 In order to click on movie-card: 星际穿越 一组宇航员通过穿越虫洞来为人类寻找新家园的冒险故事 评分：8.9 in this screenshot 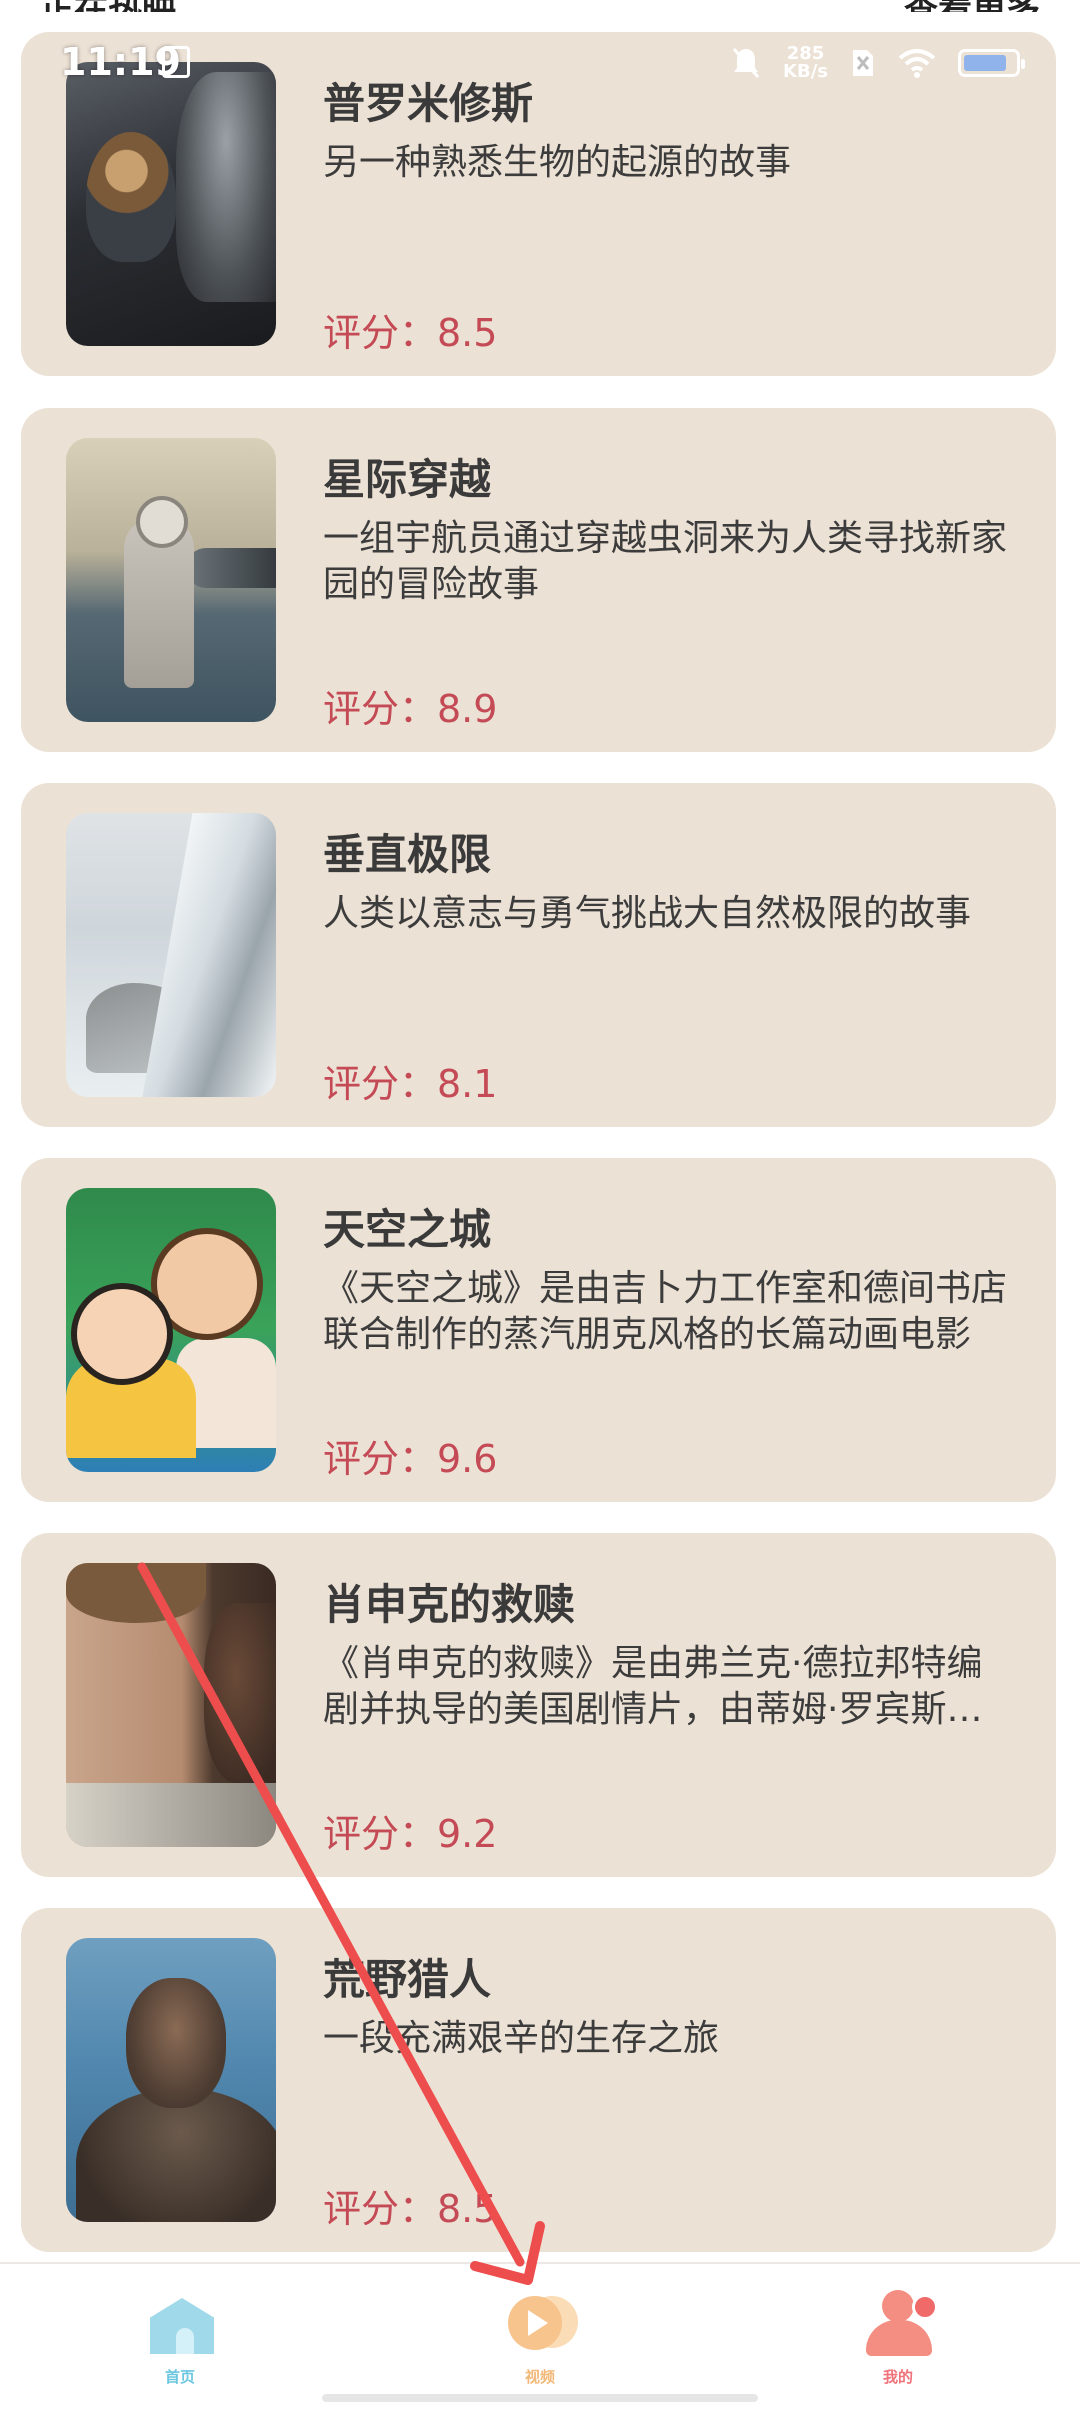, I will do `click(538, 580)`.